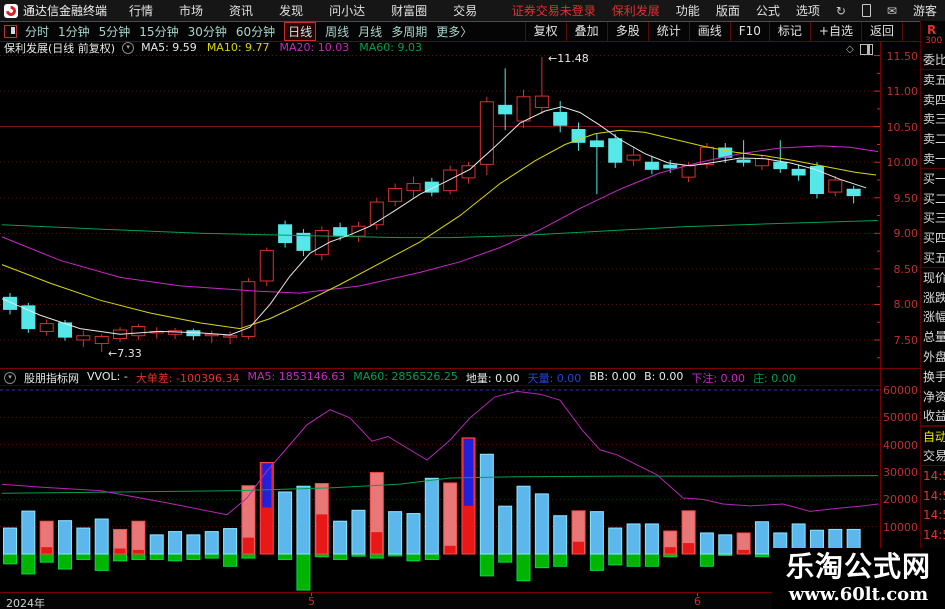 This screenshot has height=609, width=945. Describe the element at coordinates (718, 378) in the screenshot. I see `indicator-value-8: 下注: 0.00` at that location.